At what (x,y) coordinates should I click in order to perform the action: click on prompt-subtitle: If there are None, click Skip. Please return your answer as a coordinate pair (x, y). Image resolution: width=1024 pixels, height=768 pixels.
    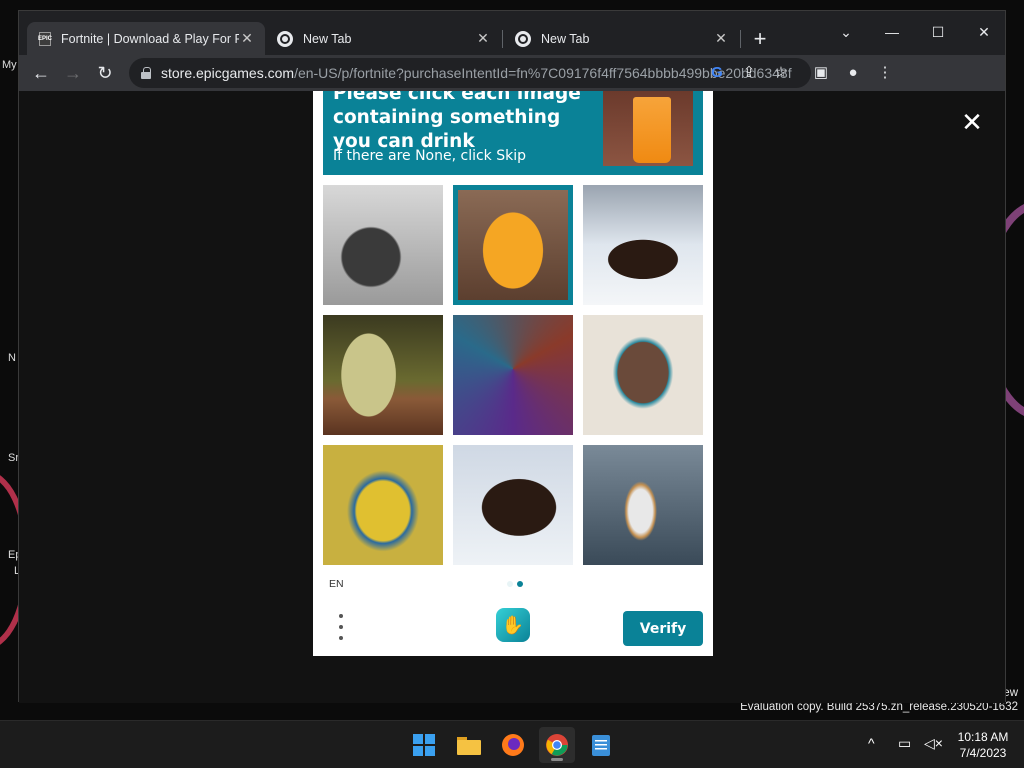
    Looking at the image, I should click on (430, 156).